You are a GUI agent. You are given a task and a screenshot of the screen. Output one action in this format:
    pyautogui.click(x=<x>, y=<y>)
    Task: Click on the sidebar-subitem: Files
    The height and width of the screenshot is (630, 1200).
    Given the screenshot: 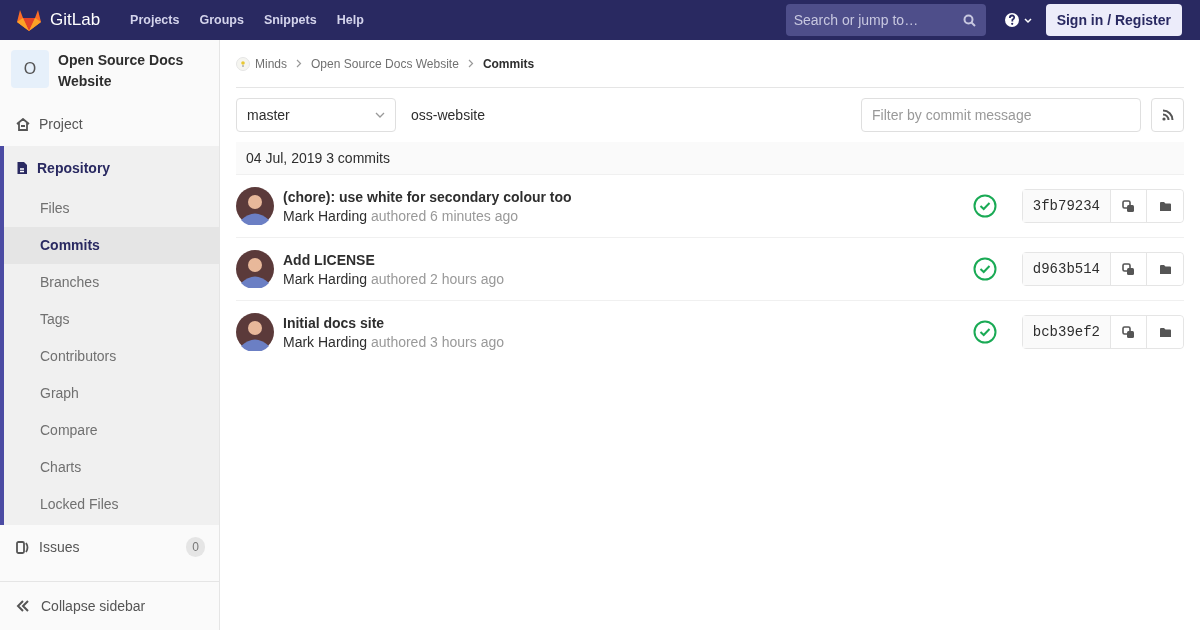 What is the action you would take?
    pyautogui.click(x=111, y=208)
    